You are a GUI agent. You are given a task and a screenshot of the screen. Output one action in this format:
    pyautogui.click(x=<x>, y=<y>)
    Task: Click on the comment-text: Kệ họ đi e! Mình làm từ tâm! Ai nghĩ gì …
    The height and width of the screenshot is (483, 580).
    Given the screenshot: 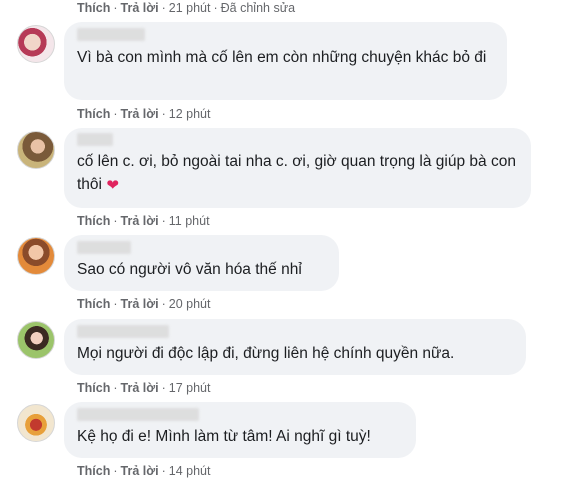 What is the action you would take?
    pyautogui.click(x=224, y=436)
    